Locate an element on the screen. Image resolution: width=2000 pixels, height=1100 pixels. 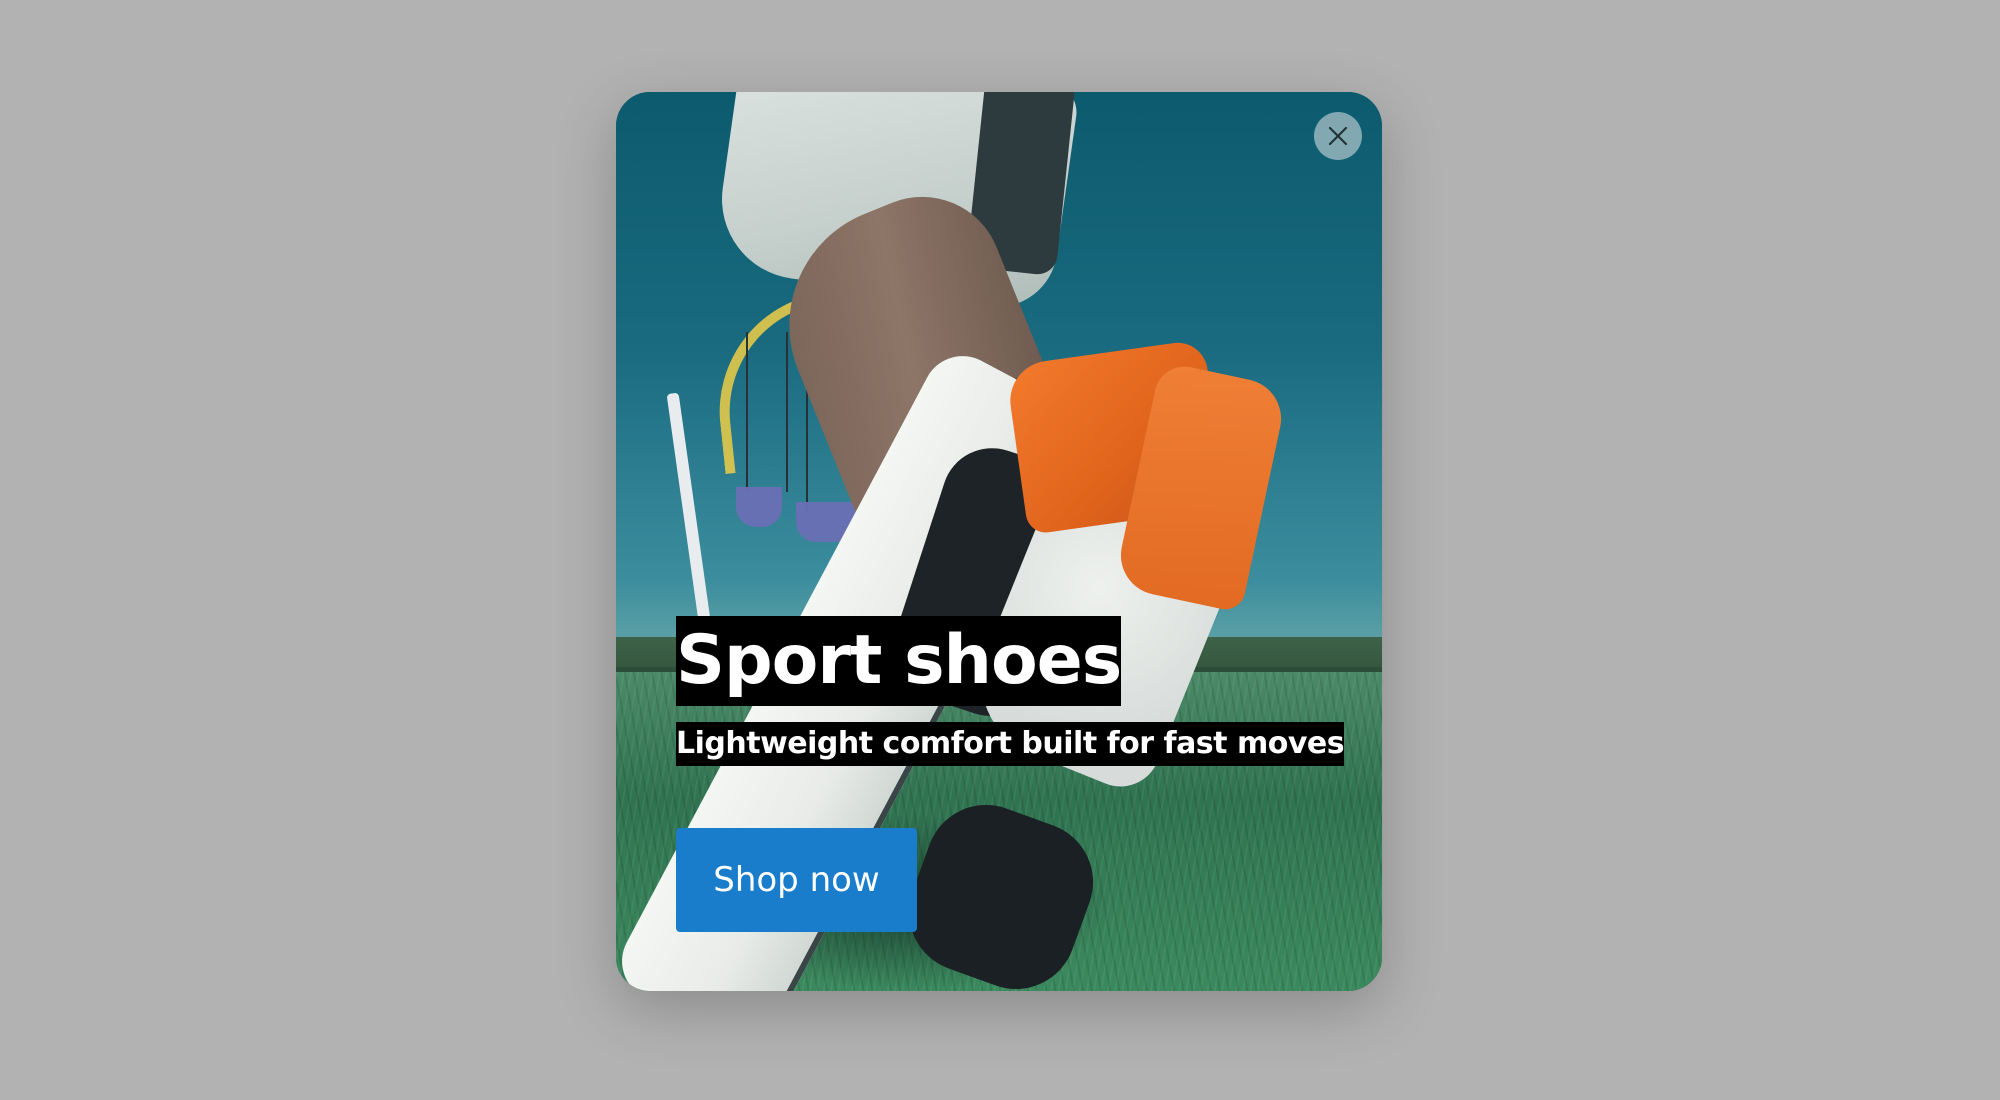
close-button is located at coordinates (1338, 136).